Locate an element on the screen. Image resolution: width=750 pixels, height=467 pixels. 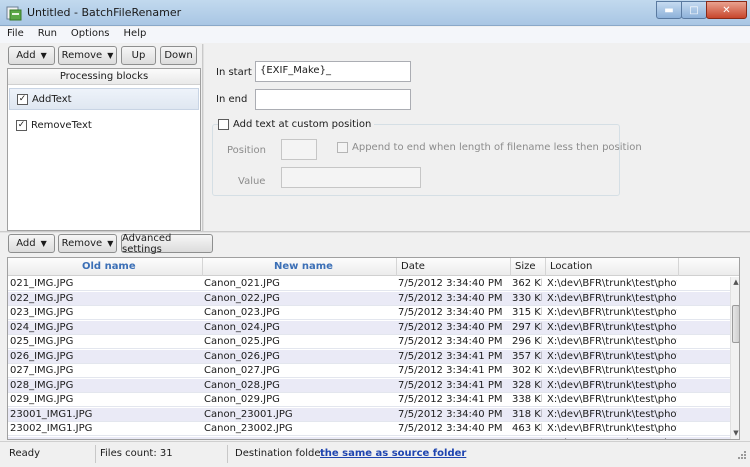
block-checkbox-addtext: ✓ is located at coordinates (22, 99).